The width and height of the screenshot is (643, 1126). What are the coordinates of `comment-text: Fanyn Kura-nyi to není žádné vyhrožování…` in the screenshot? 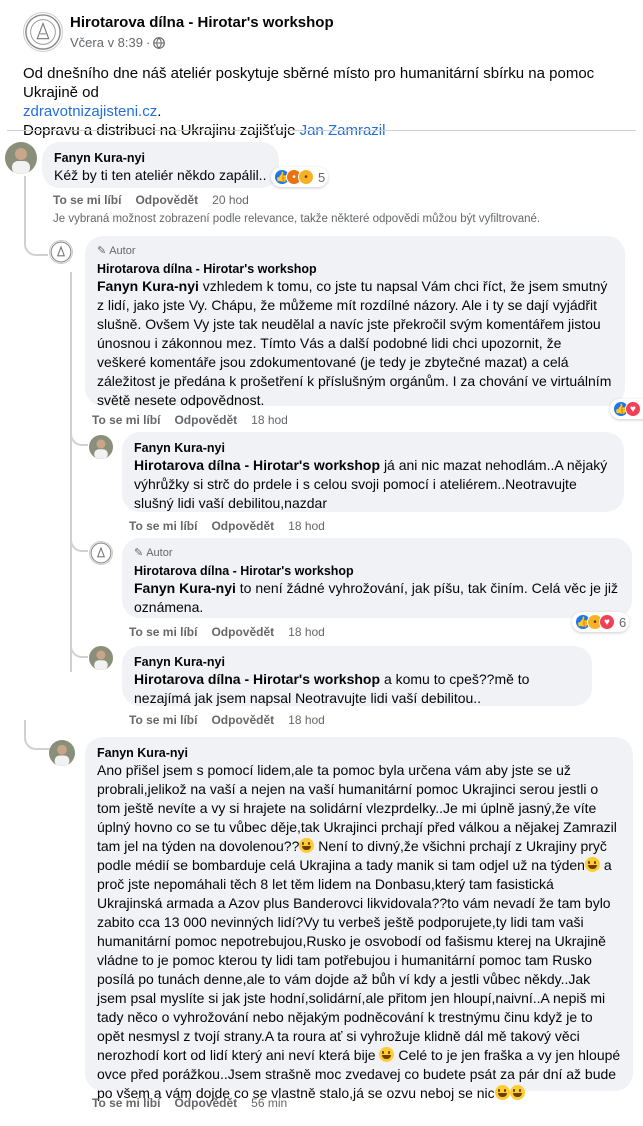 It's located at (377, 598).